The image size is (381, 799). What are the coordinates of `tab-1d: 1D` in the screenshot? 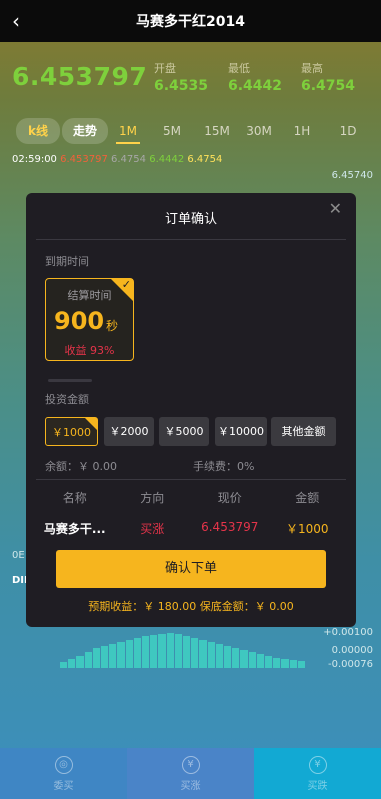 It's located at (348, 131).